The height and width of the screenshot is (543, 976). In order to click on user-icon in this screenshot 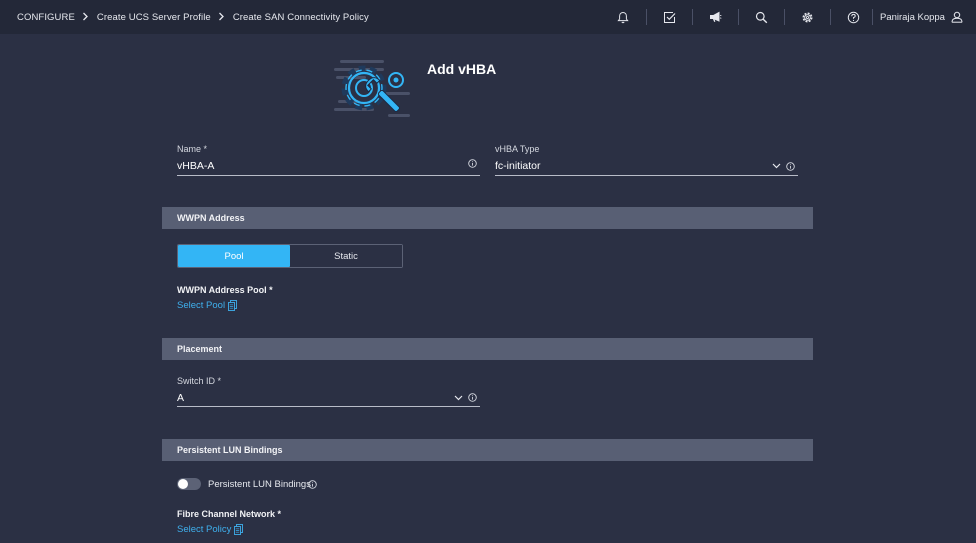, I will do `click(957, 17)`.